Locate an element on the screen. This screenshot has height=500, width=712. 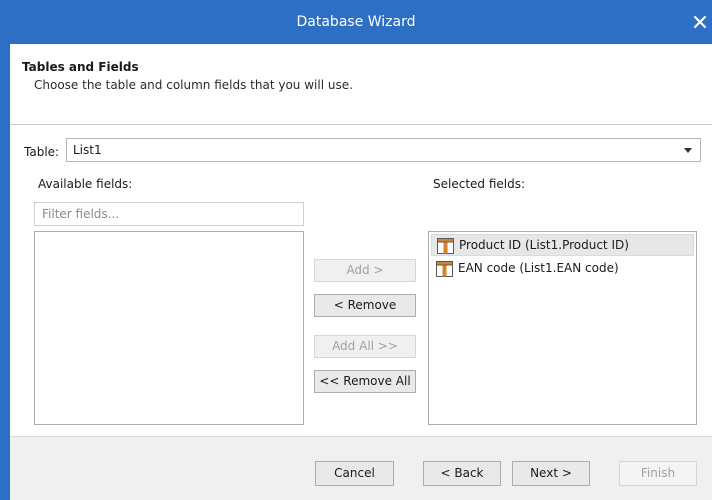
add-all-button: Add All >> is located at coordinates (365, 346).